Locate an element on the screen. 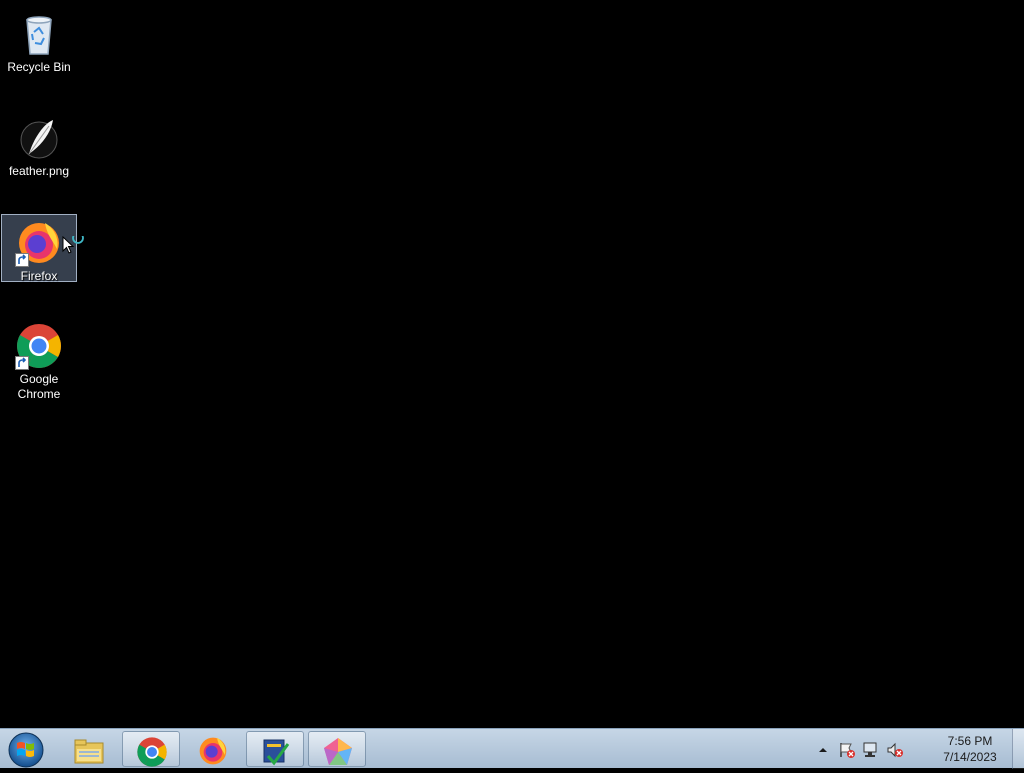  desktop-icon-recycle-bin: Recycle Bin is located at coordinates (39, 40).